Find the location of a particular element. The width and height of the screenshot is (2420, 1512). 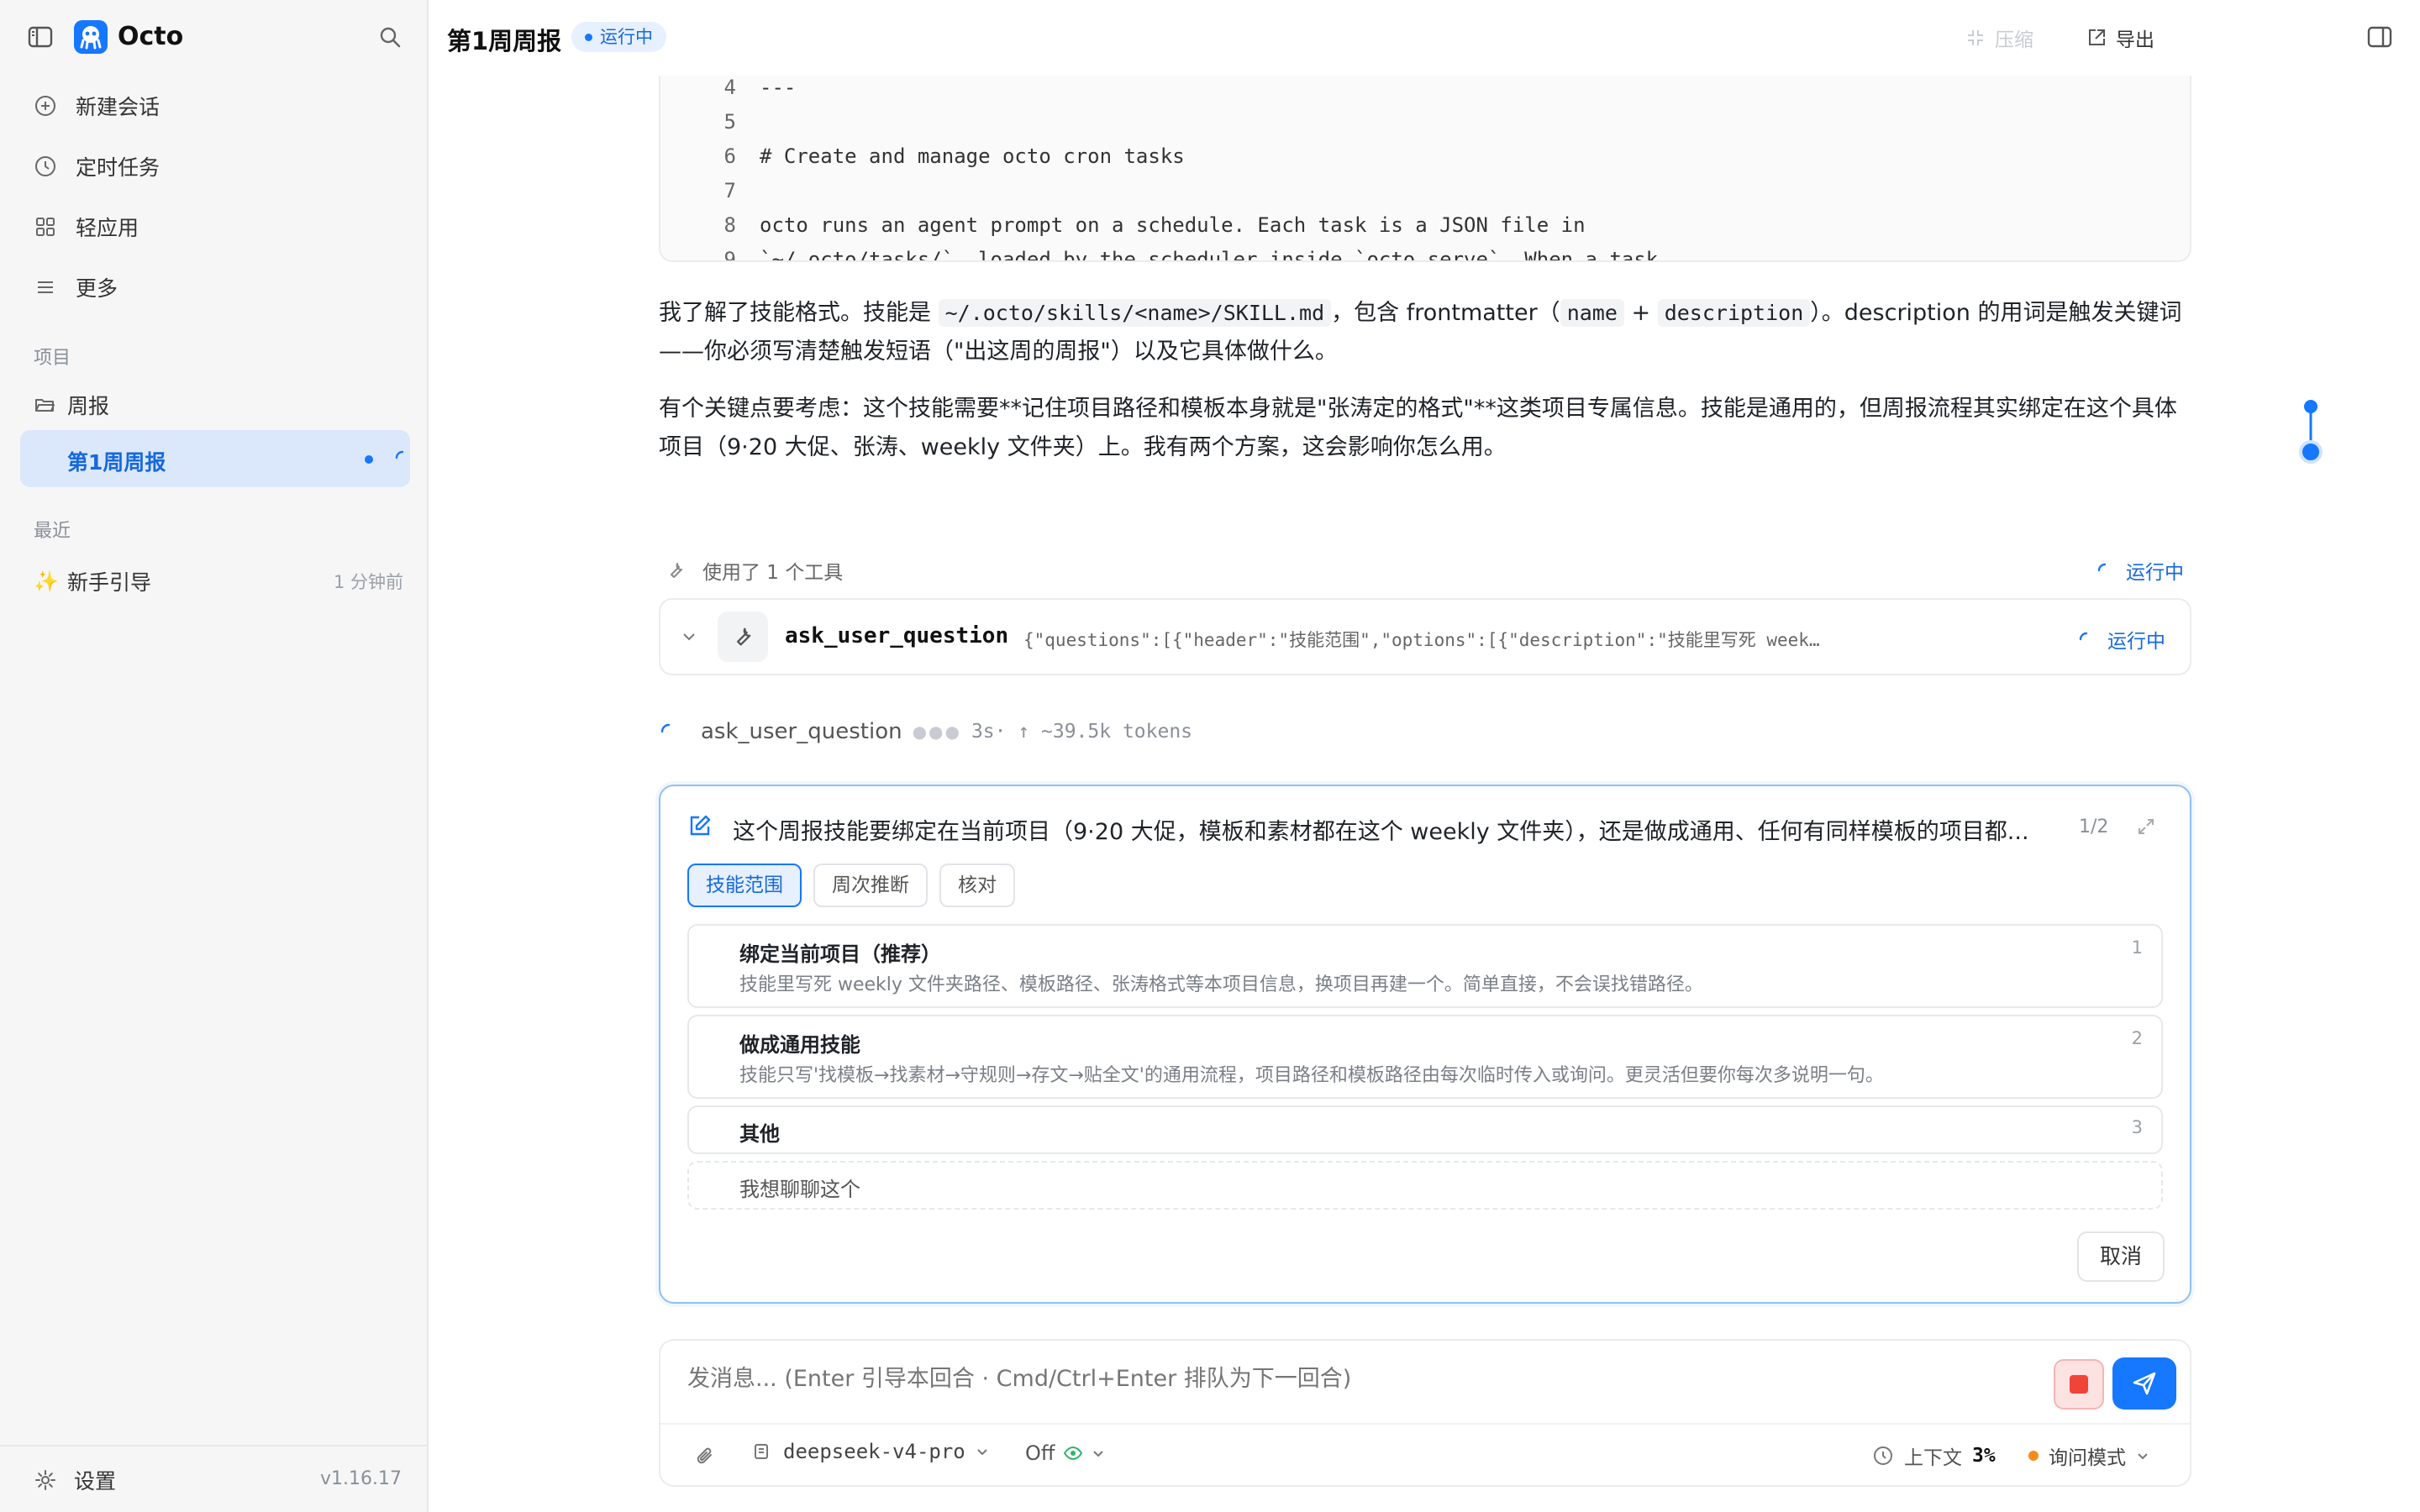

compress-button: 压缩 is located at coordinates (1999, 38).